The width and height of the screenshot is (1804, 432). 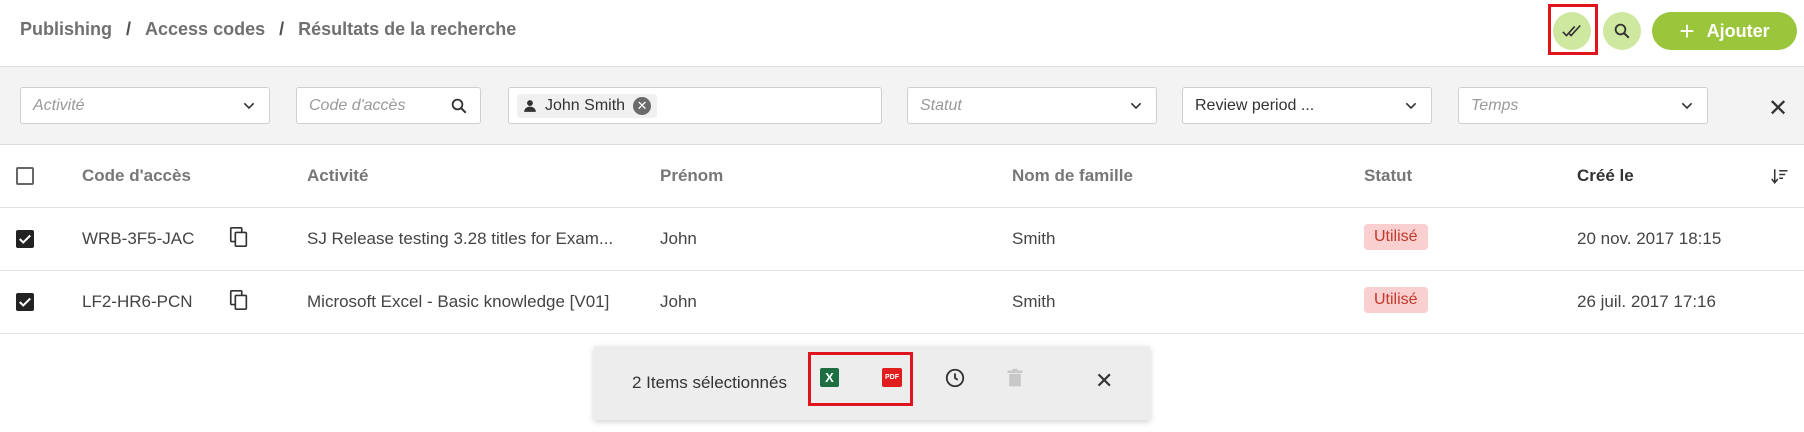 I want to click on activity-filter-placeholder: Activité, so click(x=59, y=105).